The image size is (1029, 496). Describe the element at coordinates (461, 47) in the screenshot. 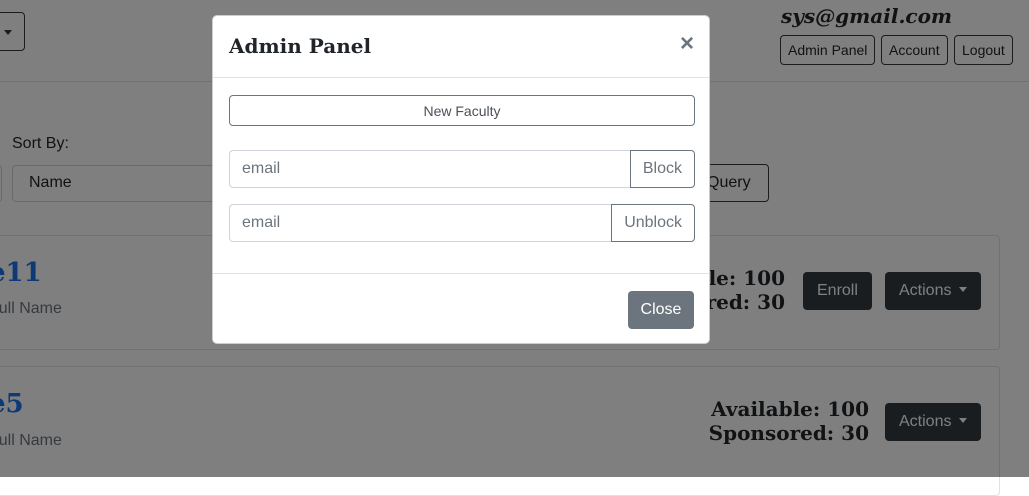

I see `modal-header: Admin Panel ×` at that location.